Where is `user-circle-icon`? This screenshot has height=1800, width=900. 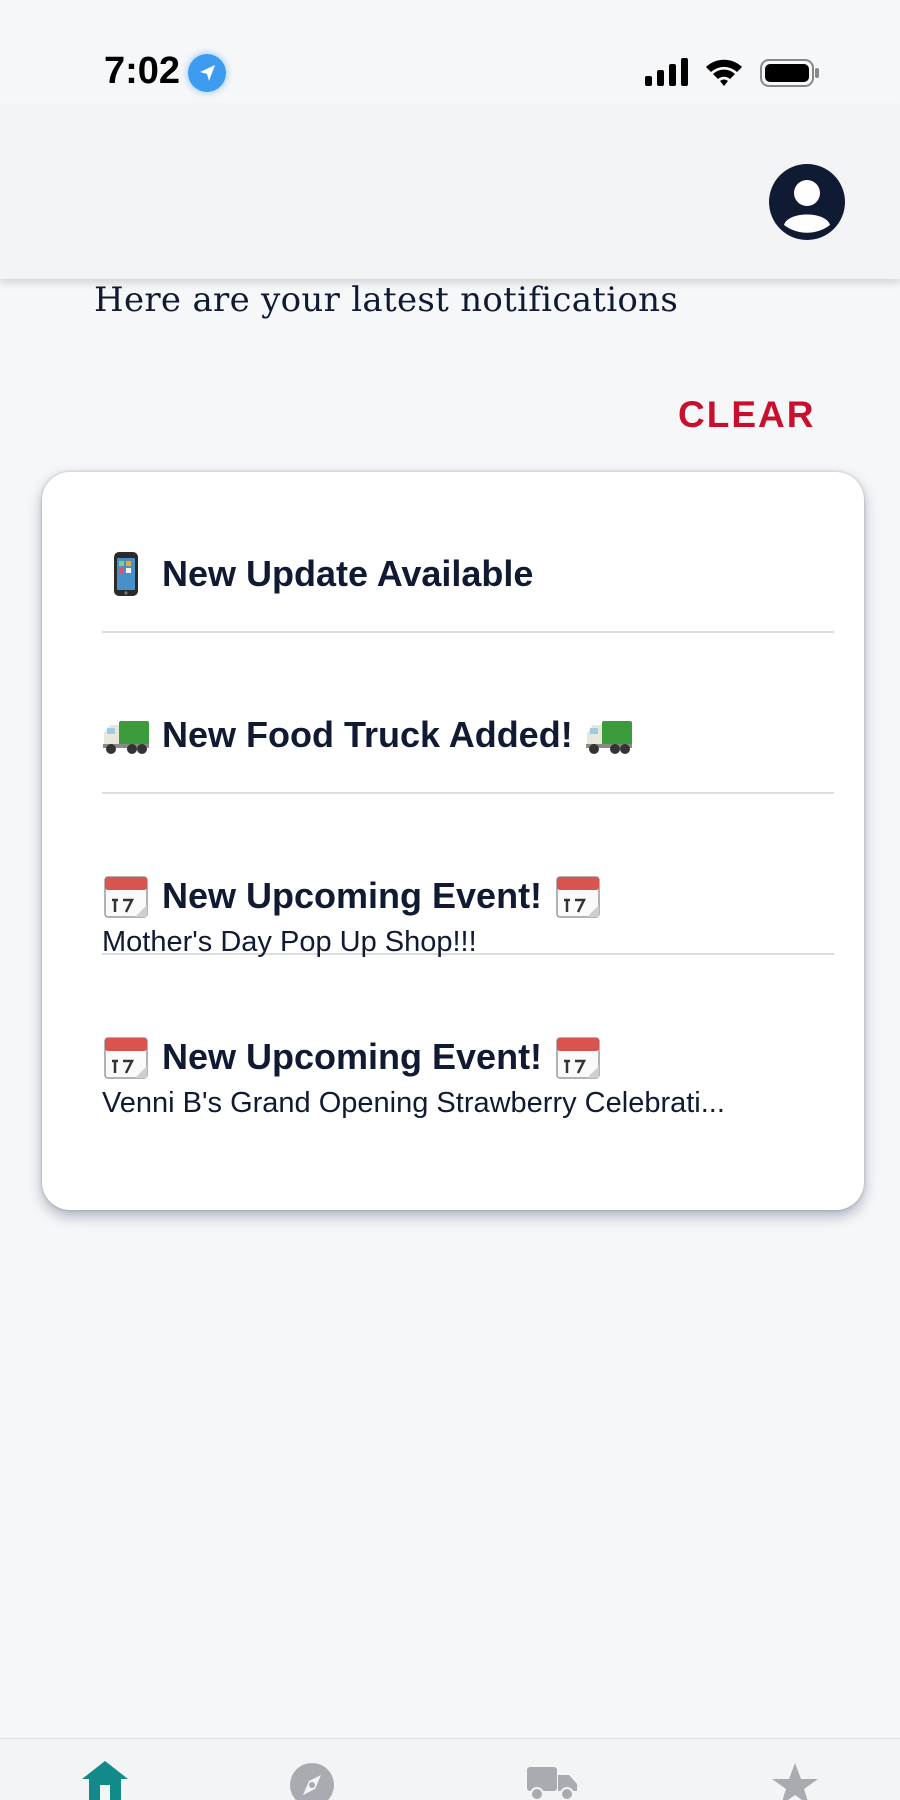 user-circle-icon is located at coordinates (807, 202).